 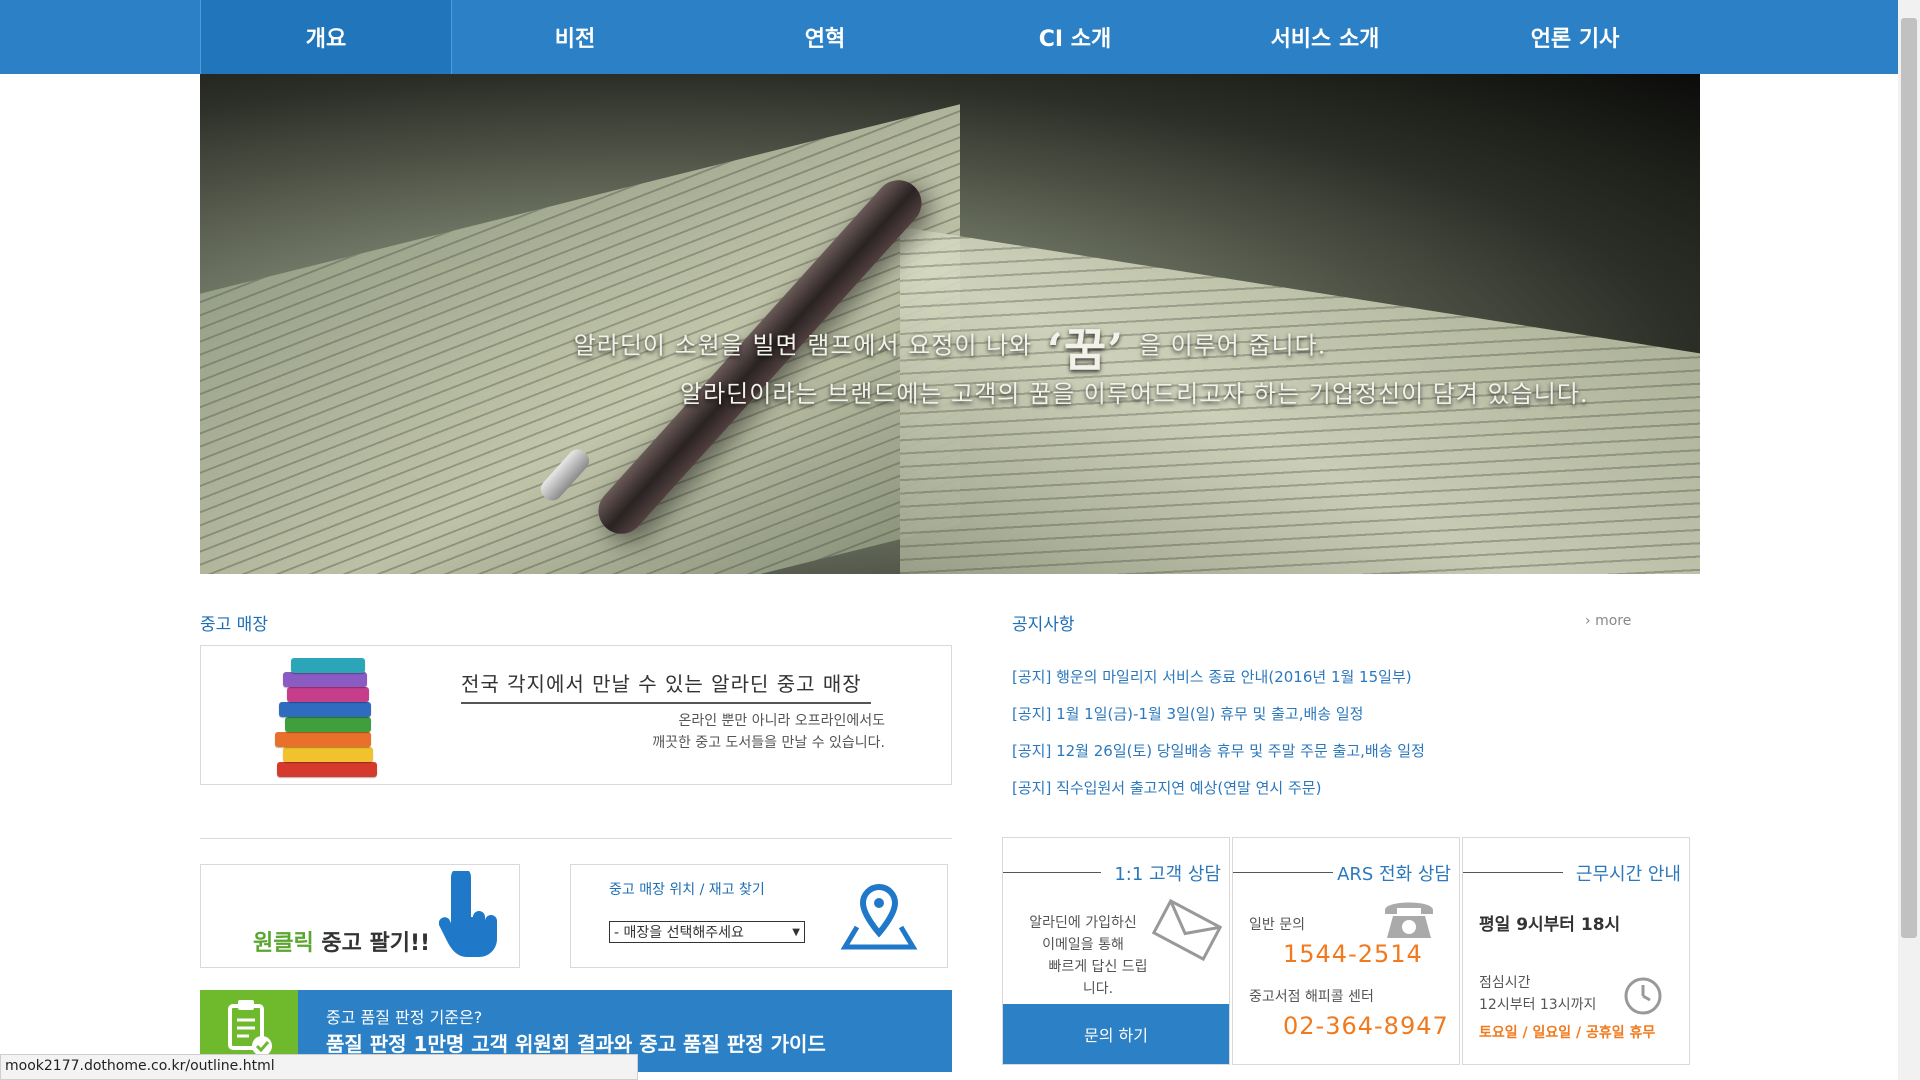 I want to click on hero-tagline-start: 알라딘이 소원을 빌면 램프에서 요정이 나와, so click(x=803, y=345).